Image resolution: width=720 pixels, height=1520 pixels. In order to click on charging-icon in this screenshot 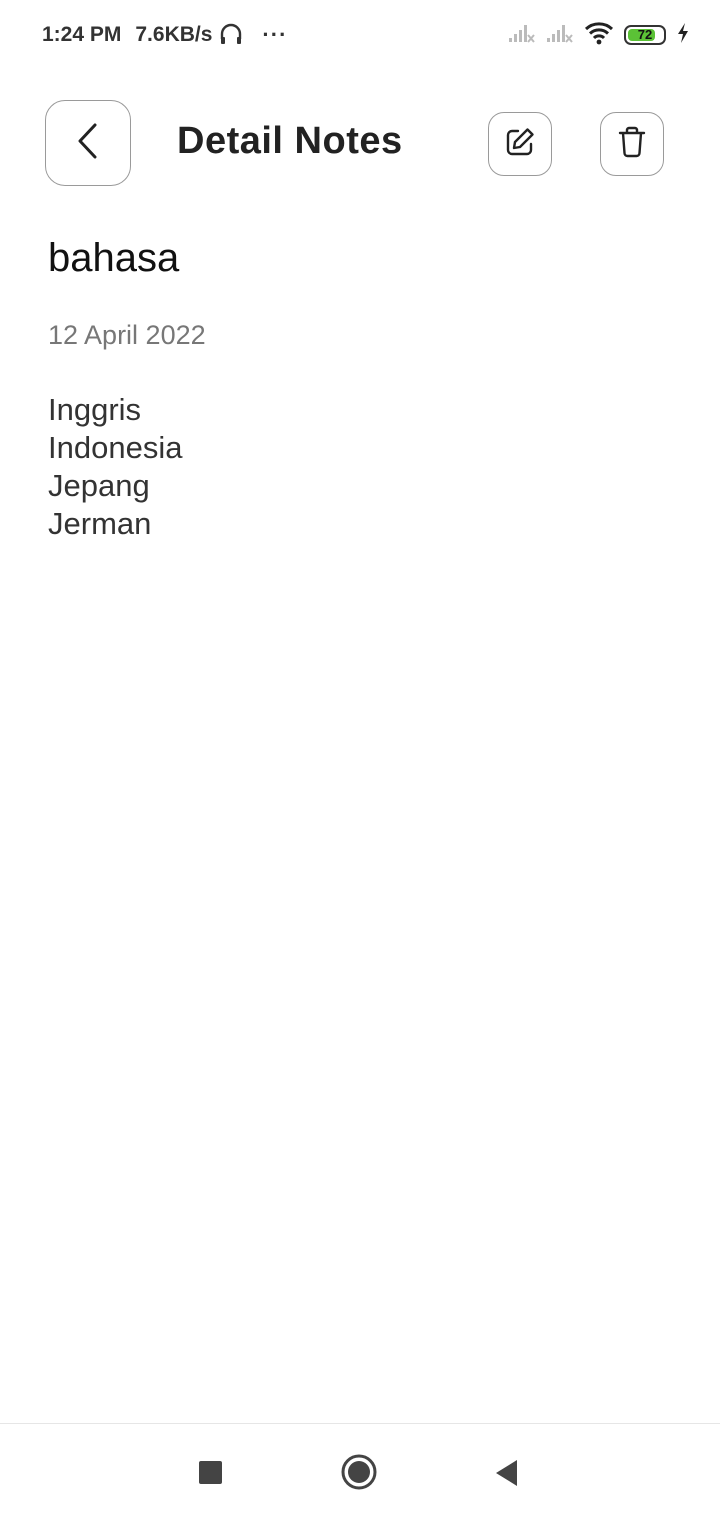, I will do `click(683, 35)`.